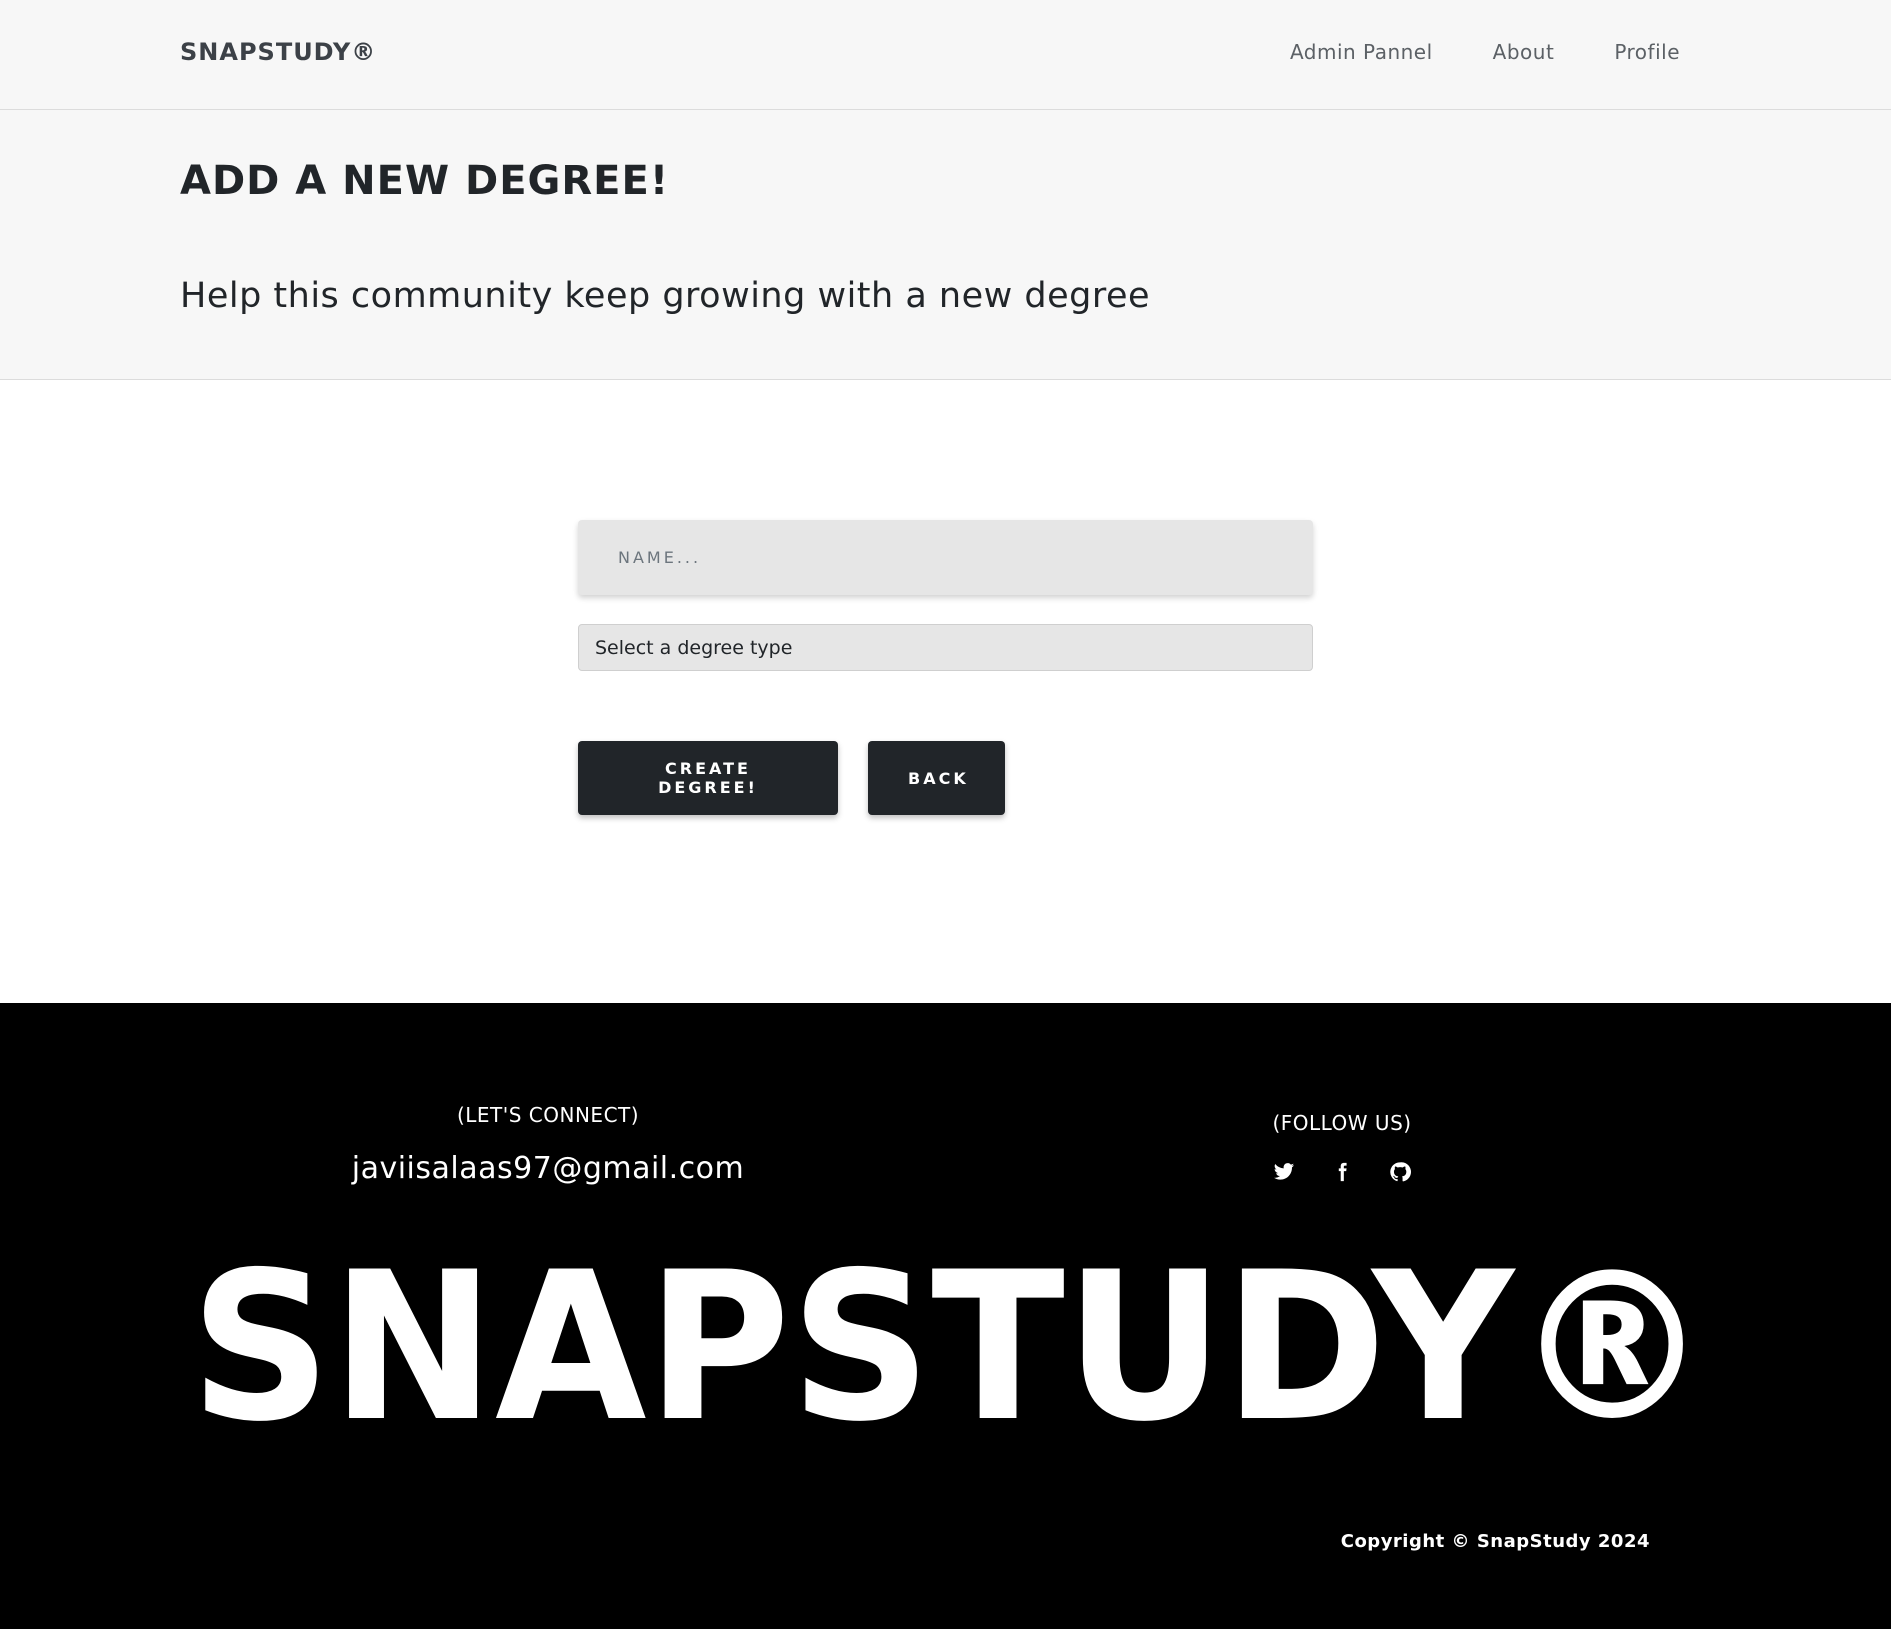 The image size is (1891, 1629). I want to click on name-input, so click(945, 557).